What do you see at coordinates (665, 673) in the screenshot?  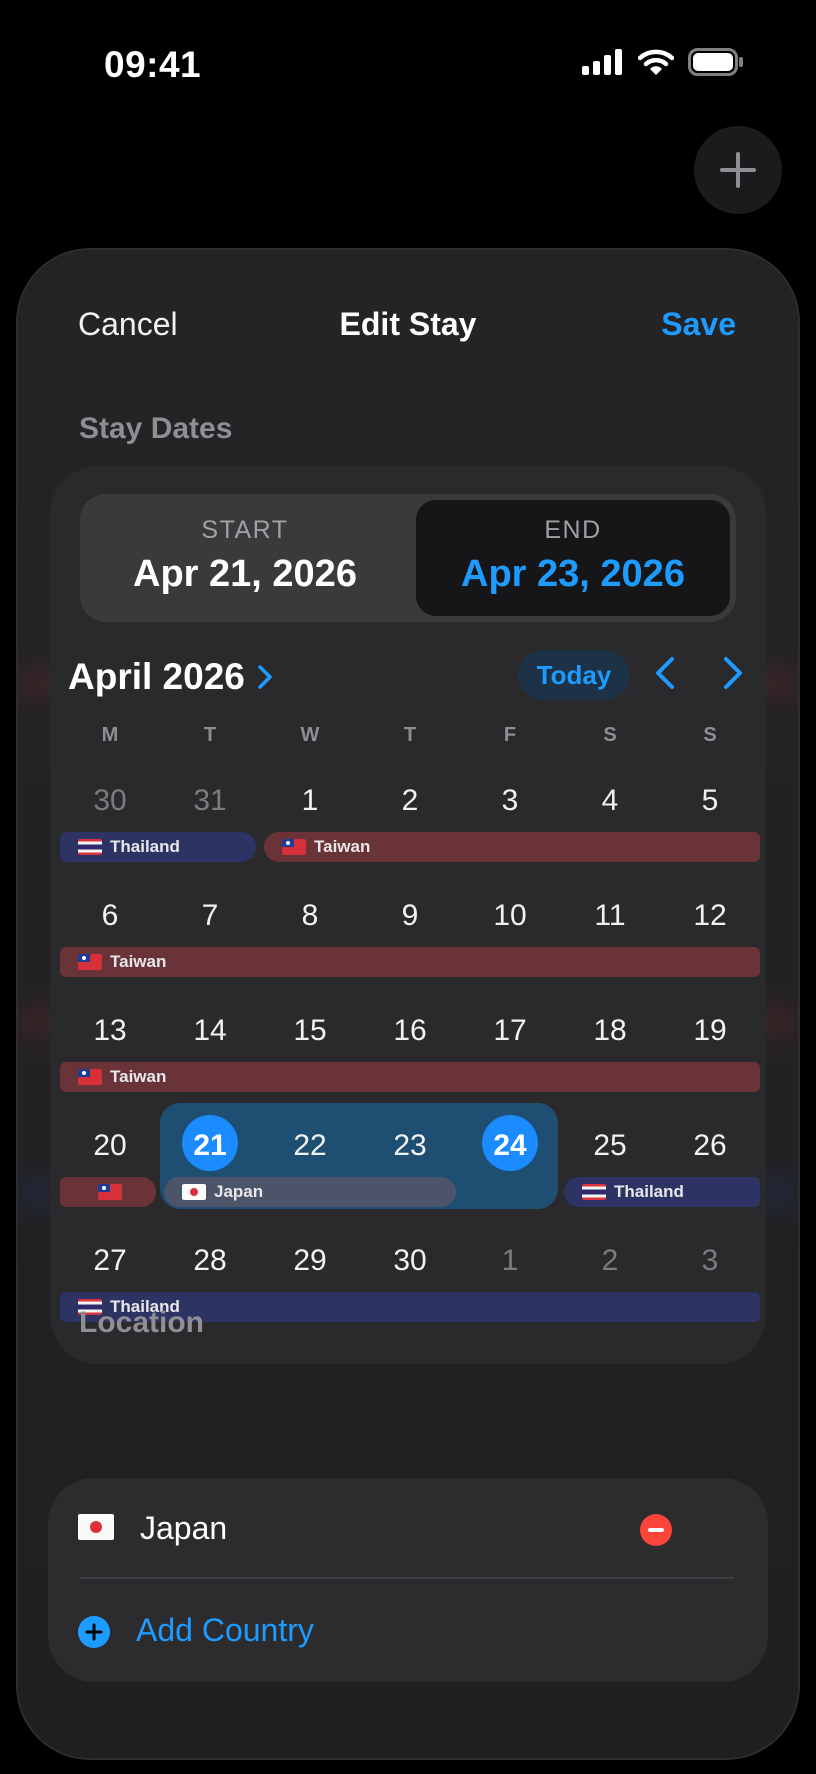 I see `previous-month-icon` at bounding box center [665, 673].